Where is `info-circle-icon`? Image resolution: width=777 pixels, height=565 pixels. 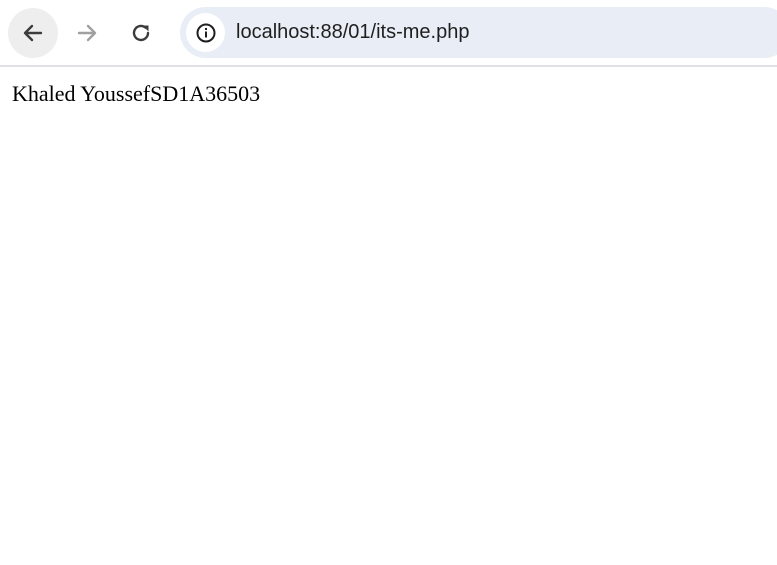 info-circle-icon is located at coordinates (205, 32).